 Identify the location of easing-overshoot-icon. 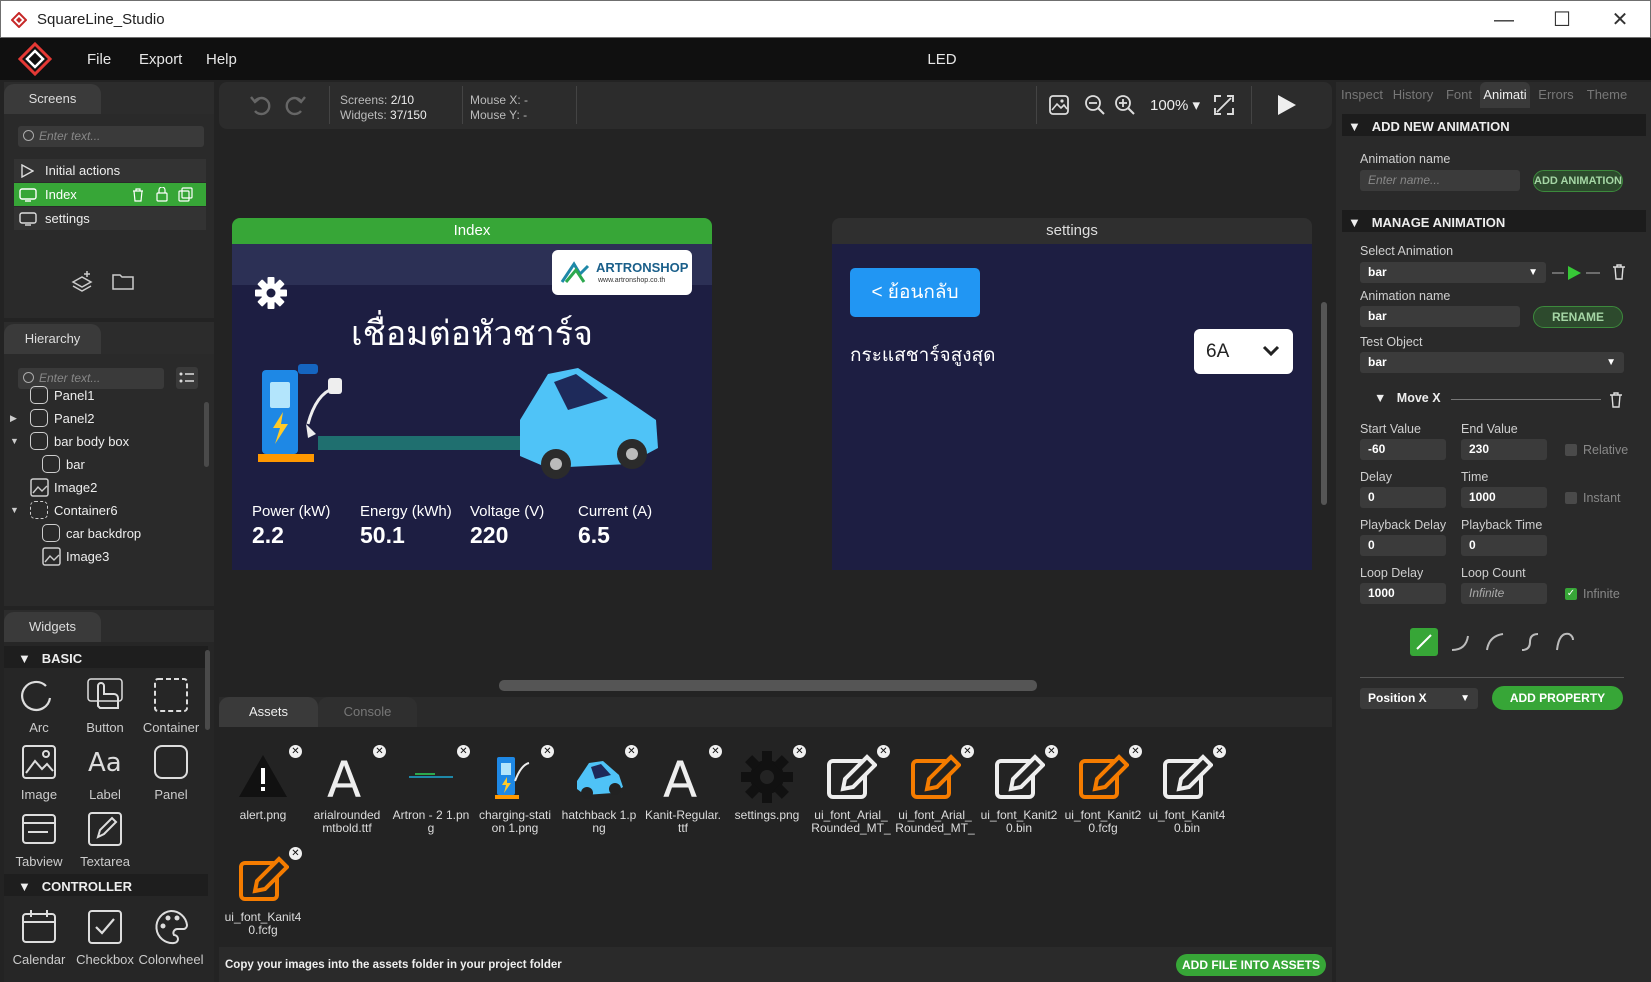
(1565, 642).